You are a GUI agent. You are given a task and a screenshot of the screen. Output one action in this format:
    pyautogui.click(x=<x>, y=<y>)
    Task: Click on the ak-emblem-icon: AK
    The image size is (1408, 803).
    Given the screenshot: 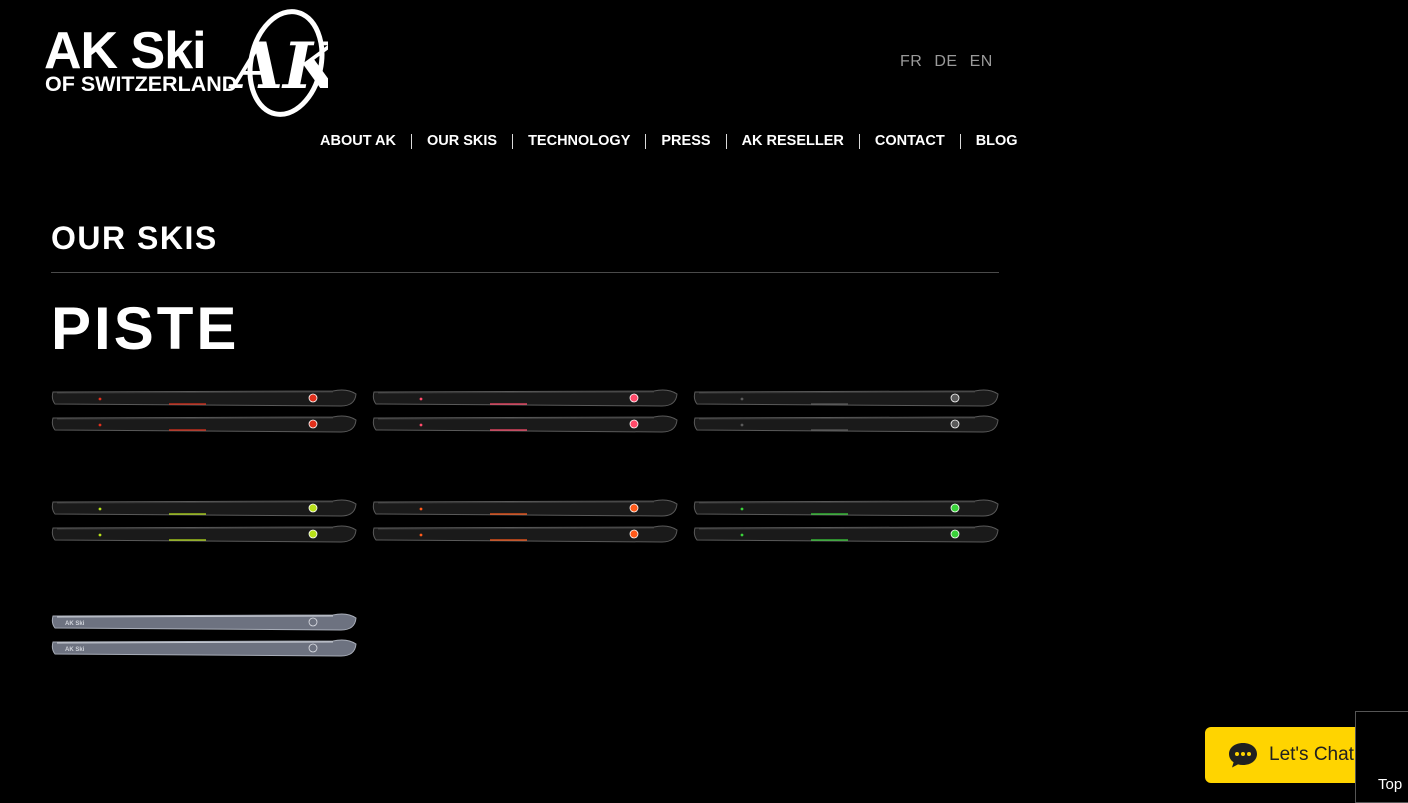 What is the action you would take?
    pyautogui.click(x=278, y=63)
    